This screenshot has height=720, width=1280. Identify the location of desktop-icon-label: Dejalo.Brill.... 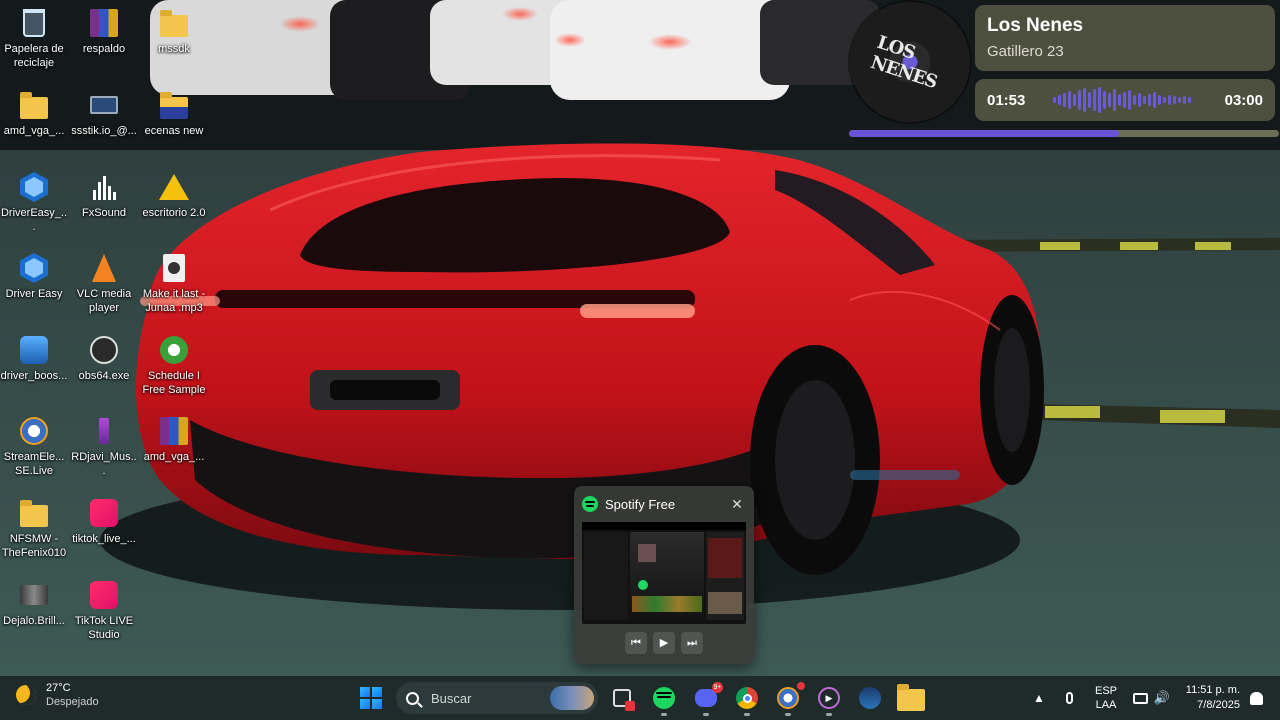
(34, 621).